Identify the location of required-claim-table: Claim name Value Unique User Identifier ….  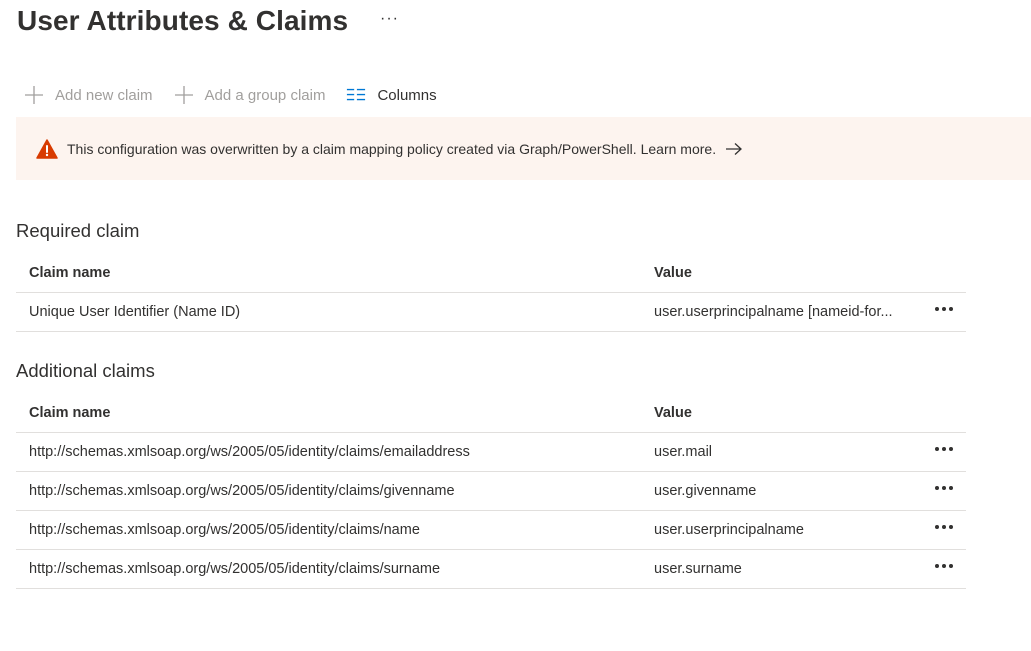
(491, 292).